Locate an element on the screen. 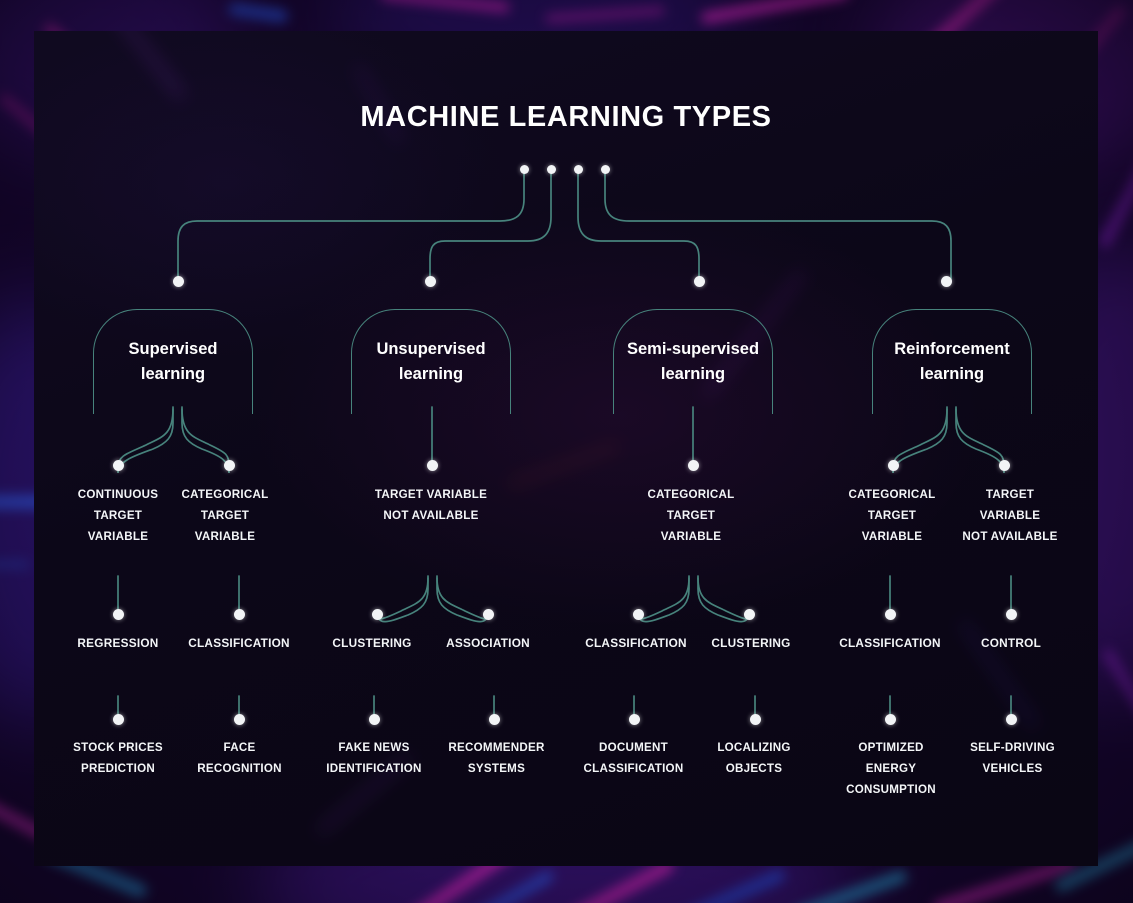 The height and width of the screenshot is (903, 1133). node-label-classification-rein: CLASSIFICATION is located at coordinates (890, 643).